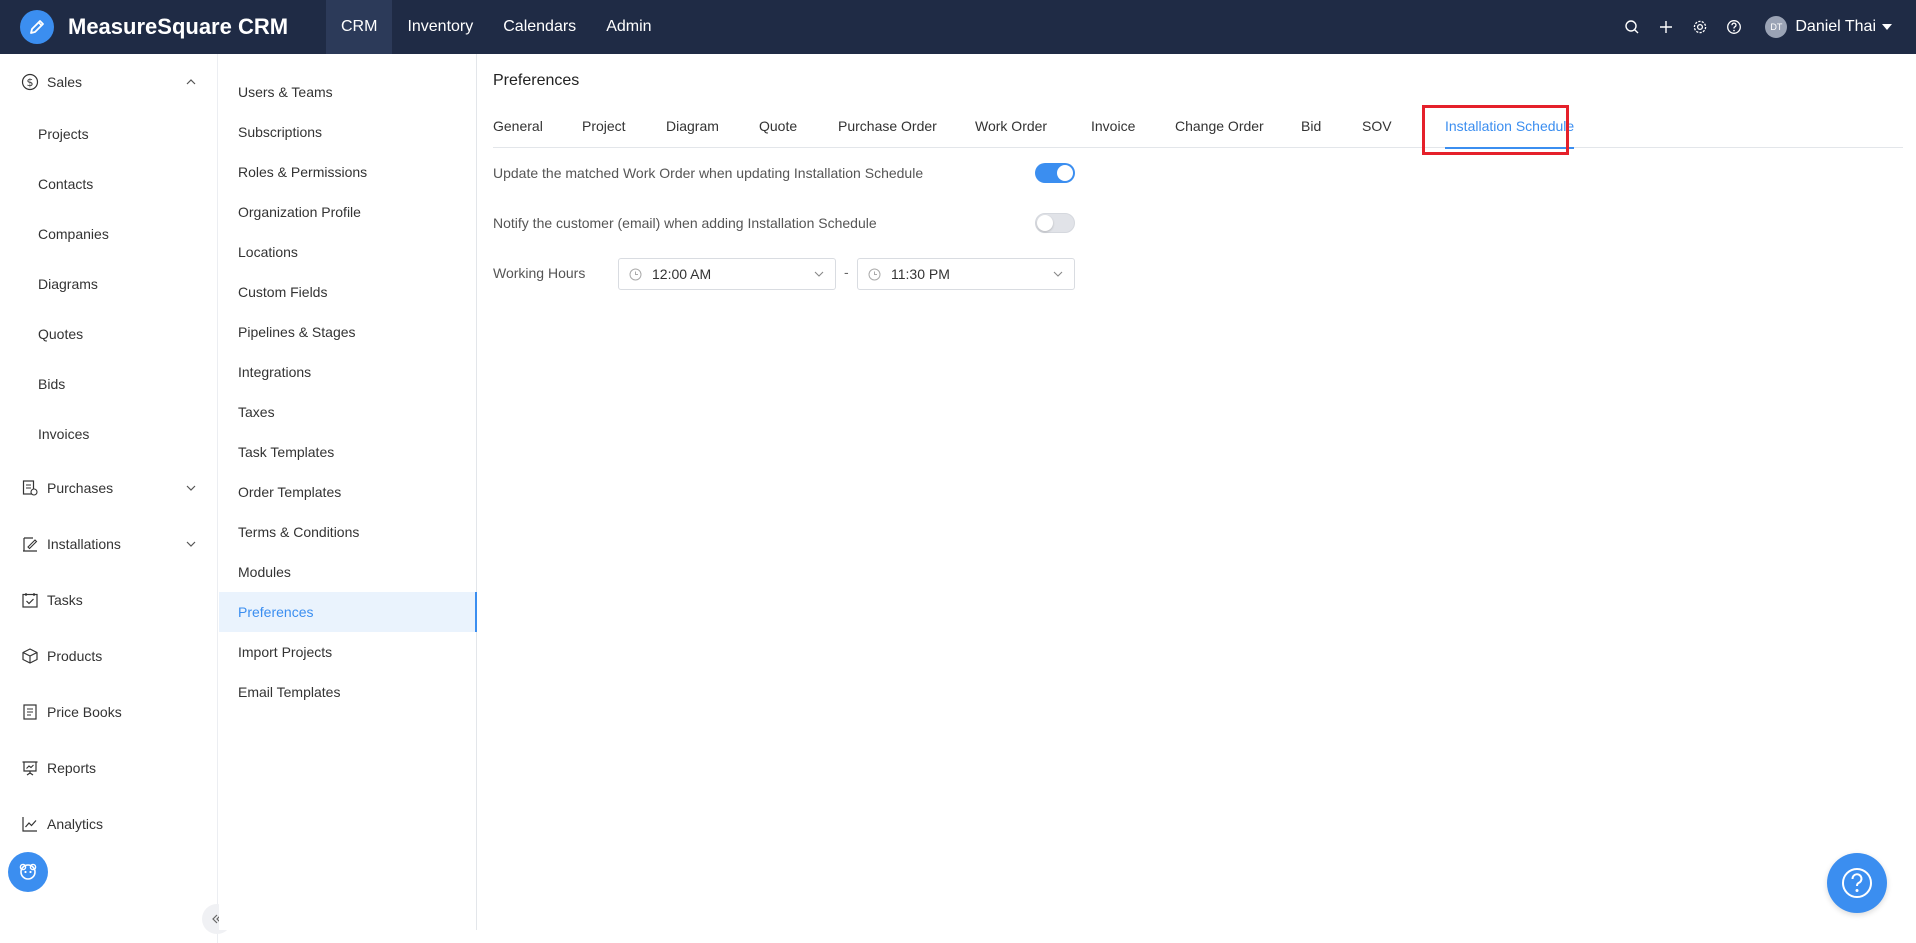  What do you see at coordinates (348, 252) in the screenshot?
I see `settings-locations: Locations` at bounding box center [348, 252].